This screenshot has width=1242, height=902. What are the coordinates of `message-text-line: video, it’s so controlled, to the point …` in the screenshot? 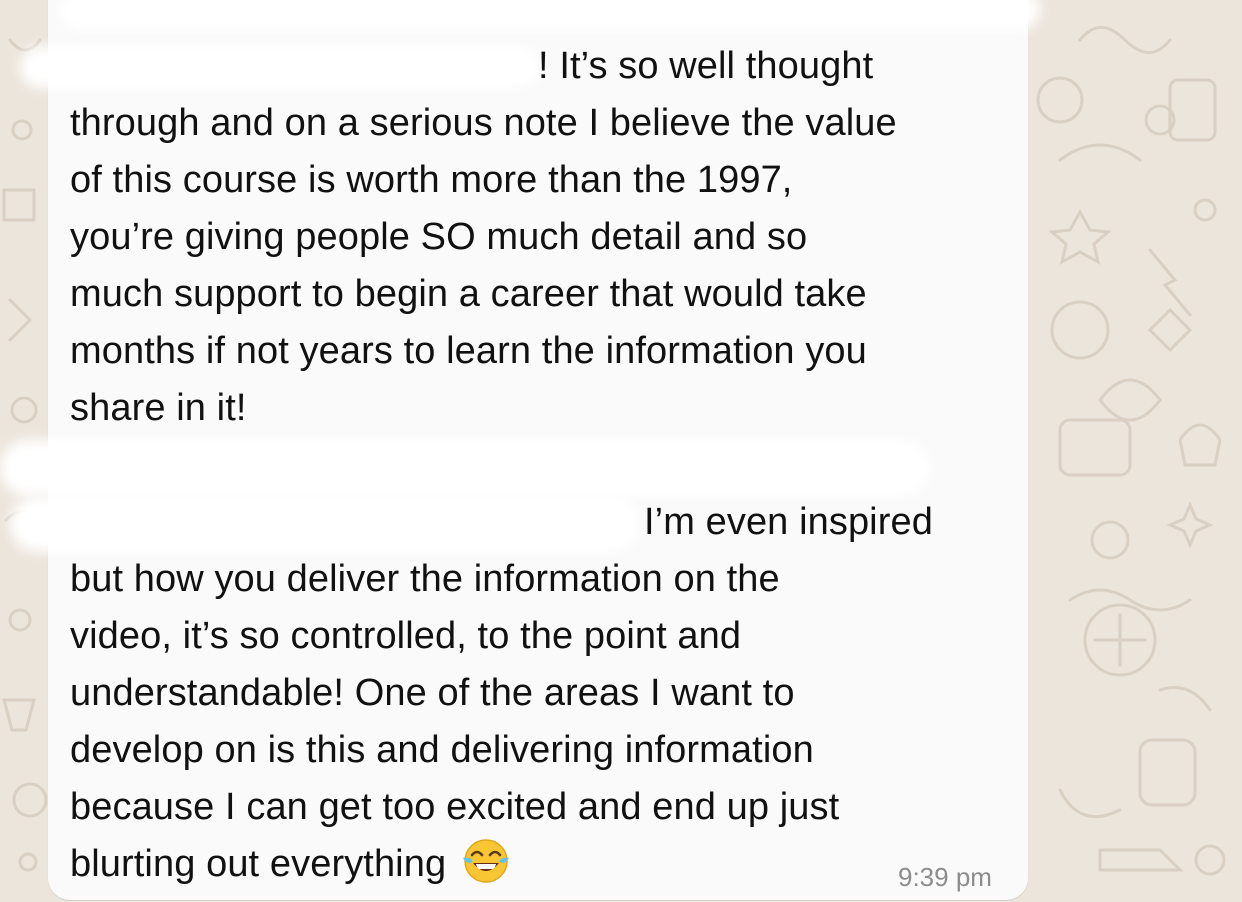 It's located at (406, 636).